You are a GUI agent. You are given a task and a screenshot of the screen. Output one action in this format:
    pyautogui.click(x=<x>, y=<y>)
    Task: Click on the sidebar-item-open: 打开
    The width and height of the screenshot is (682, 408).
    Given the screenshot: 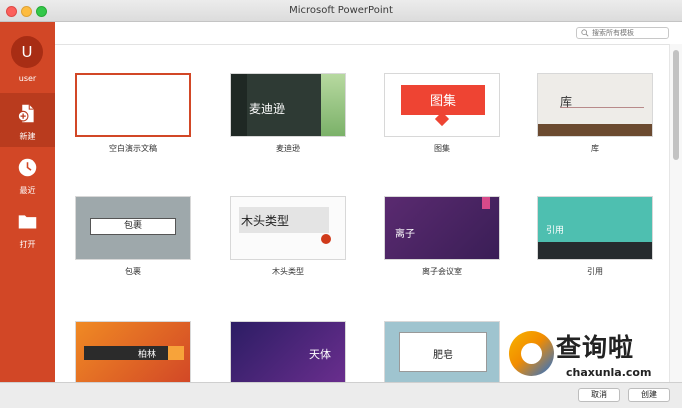 What is the action you would take?
    pyautogui.click(x=27, y=228)
    